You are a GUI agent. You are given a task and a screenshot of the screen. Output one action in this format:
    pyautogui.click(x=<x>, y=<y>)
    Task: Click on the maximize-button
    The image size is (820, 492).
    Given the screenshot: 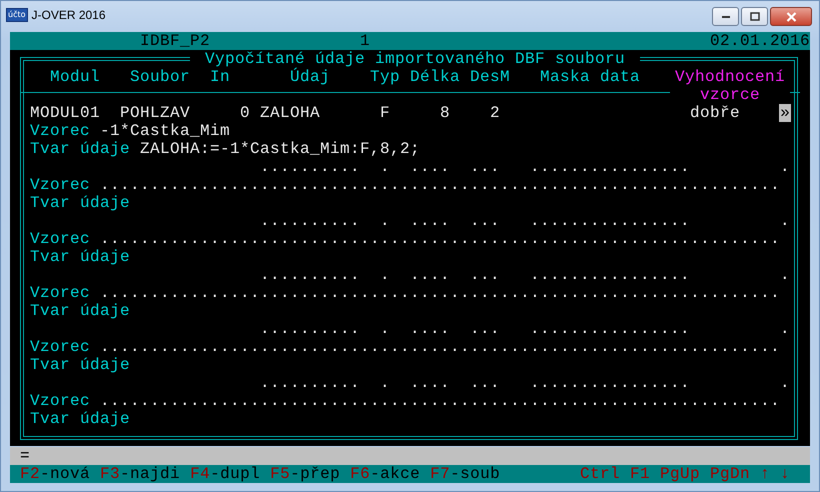 What is the action you would take?
    pyautogui.click(x=754, y=16)
    